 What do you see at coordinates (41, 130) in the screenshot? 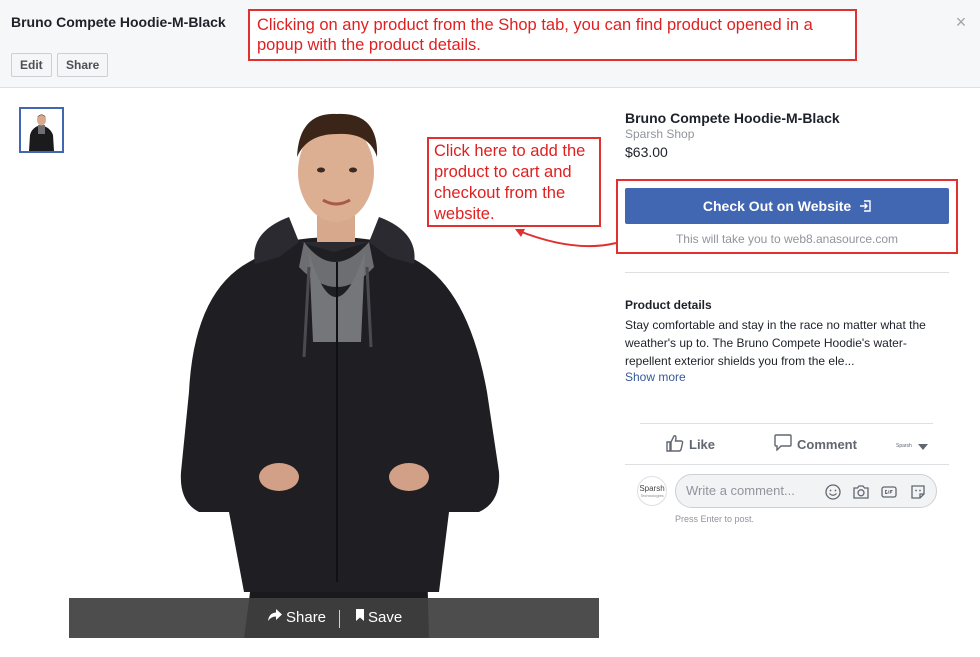
I see `product-thumbnail` at bounding box center [41, 130].